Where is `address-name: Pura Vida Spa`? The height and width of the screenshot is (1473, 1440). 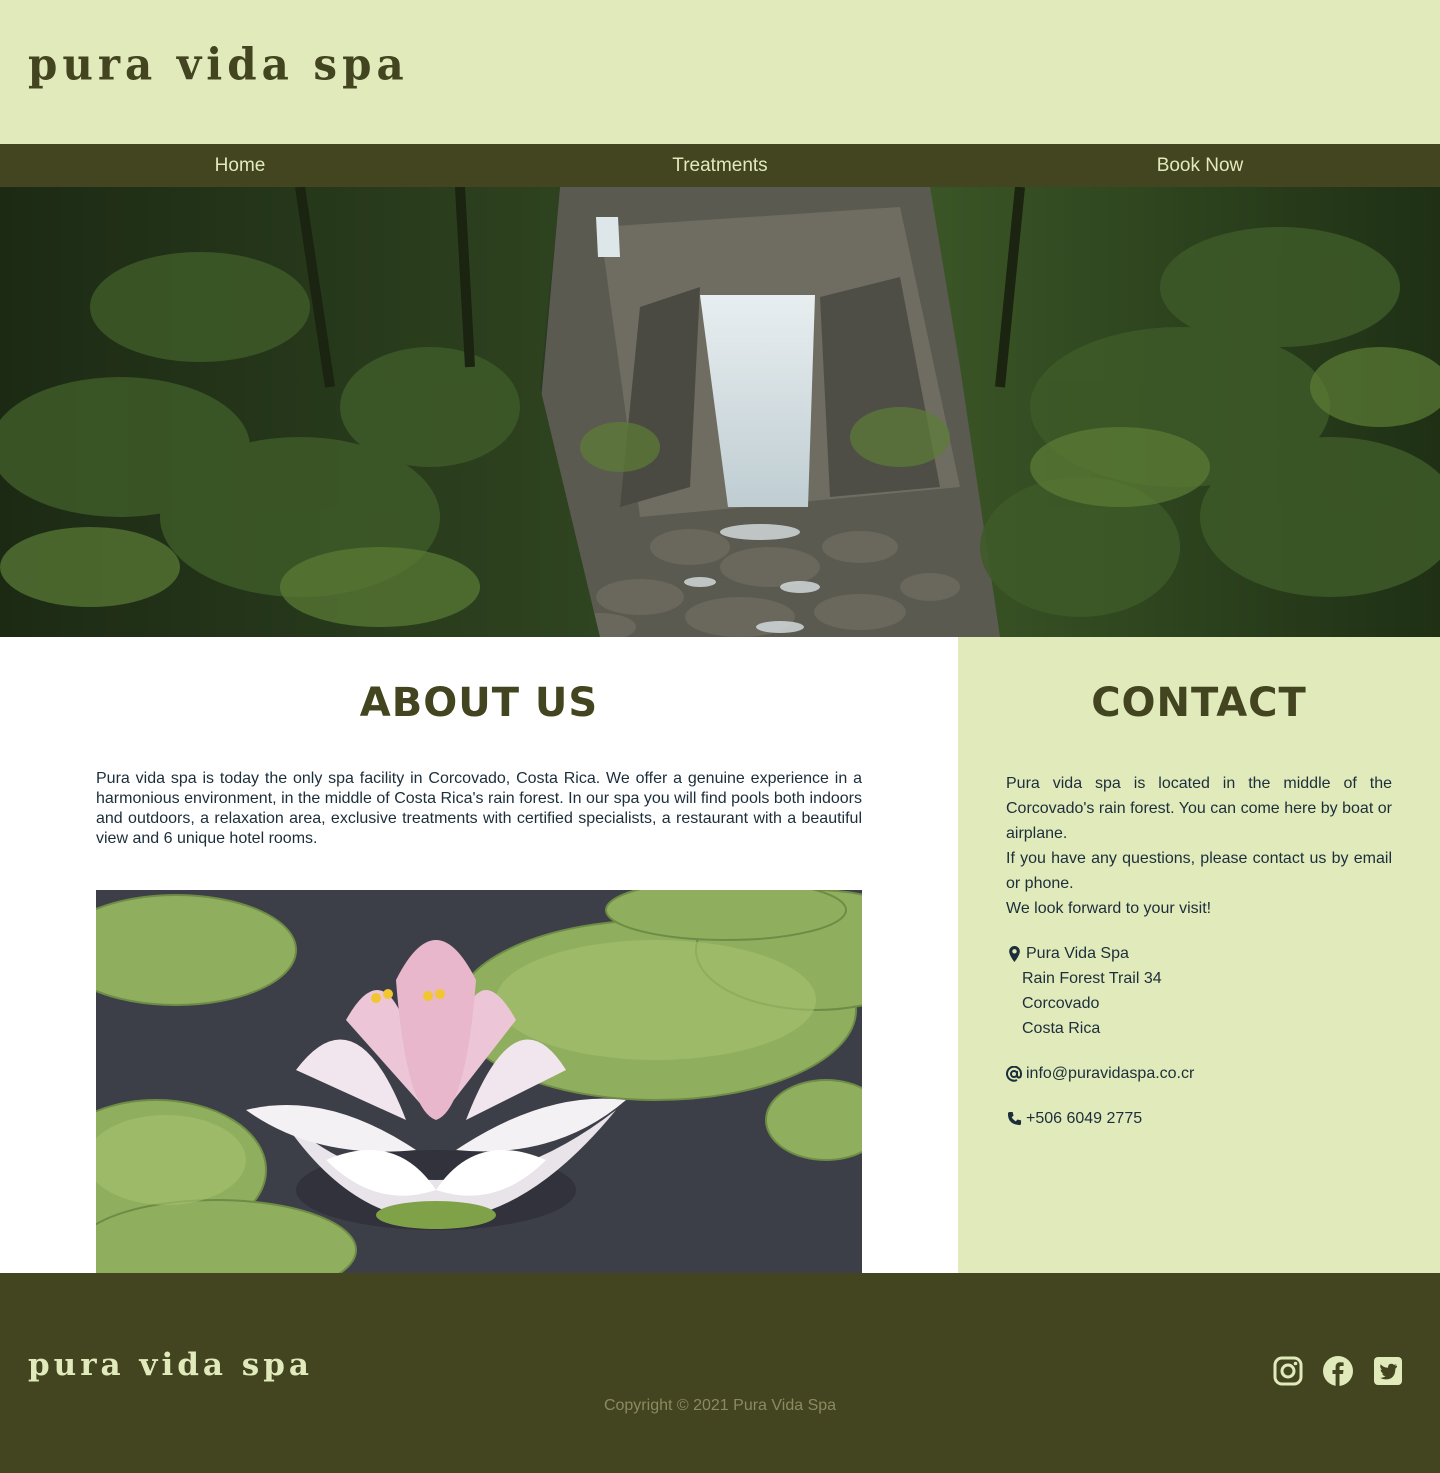 address-name: Pura Vida Spa is located at coordinates (1077, 953).